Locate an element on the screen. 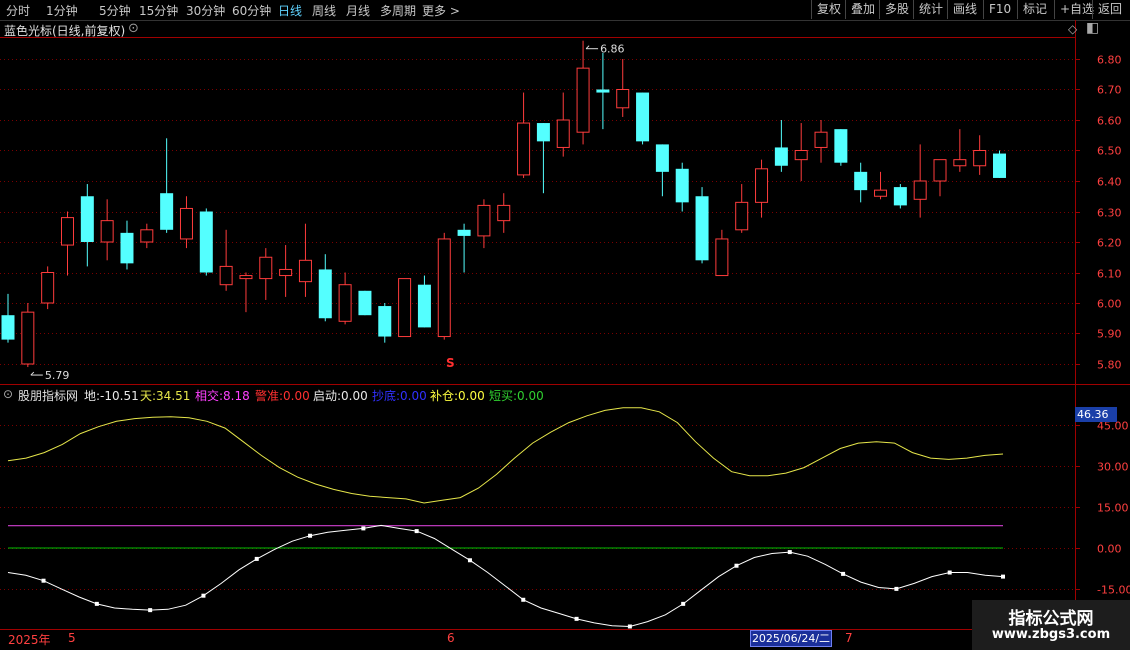 This screenshot has width=1130, height=650. duanmai-label: 短买: is located at coordinates (503, 396).